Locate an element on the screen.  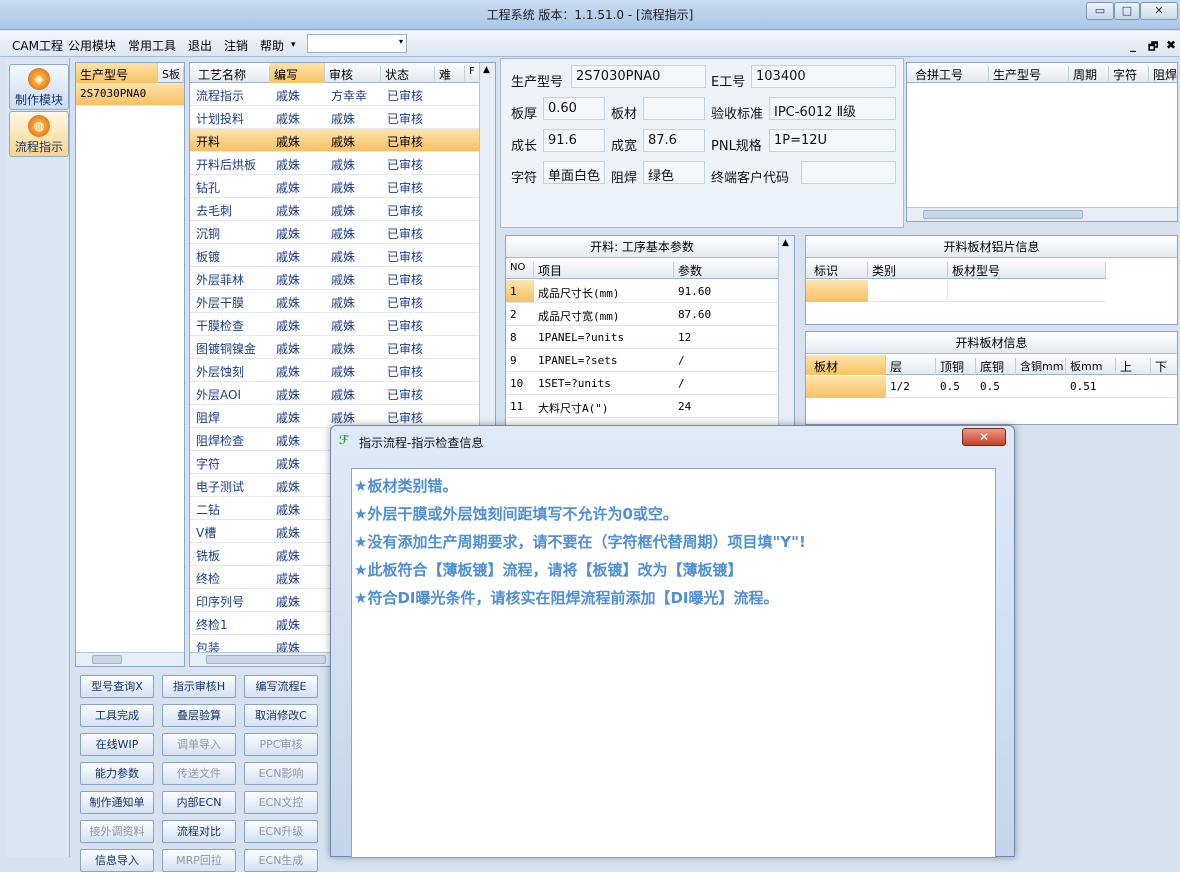
table-row: 外层蚀刻 戚姝 戚姝 已审核 is located at coordinates (335, 370).